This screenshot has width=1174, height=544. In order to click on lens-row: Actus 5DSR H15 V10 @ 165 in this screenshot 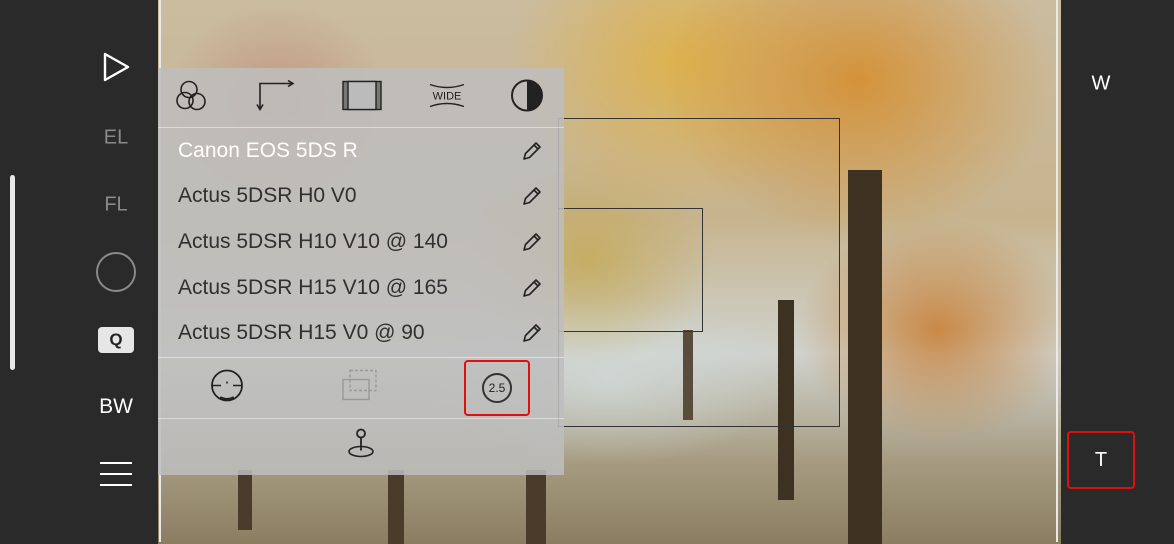, I will do `click(361, 288)`.